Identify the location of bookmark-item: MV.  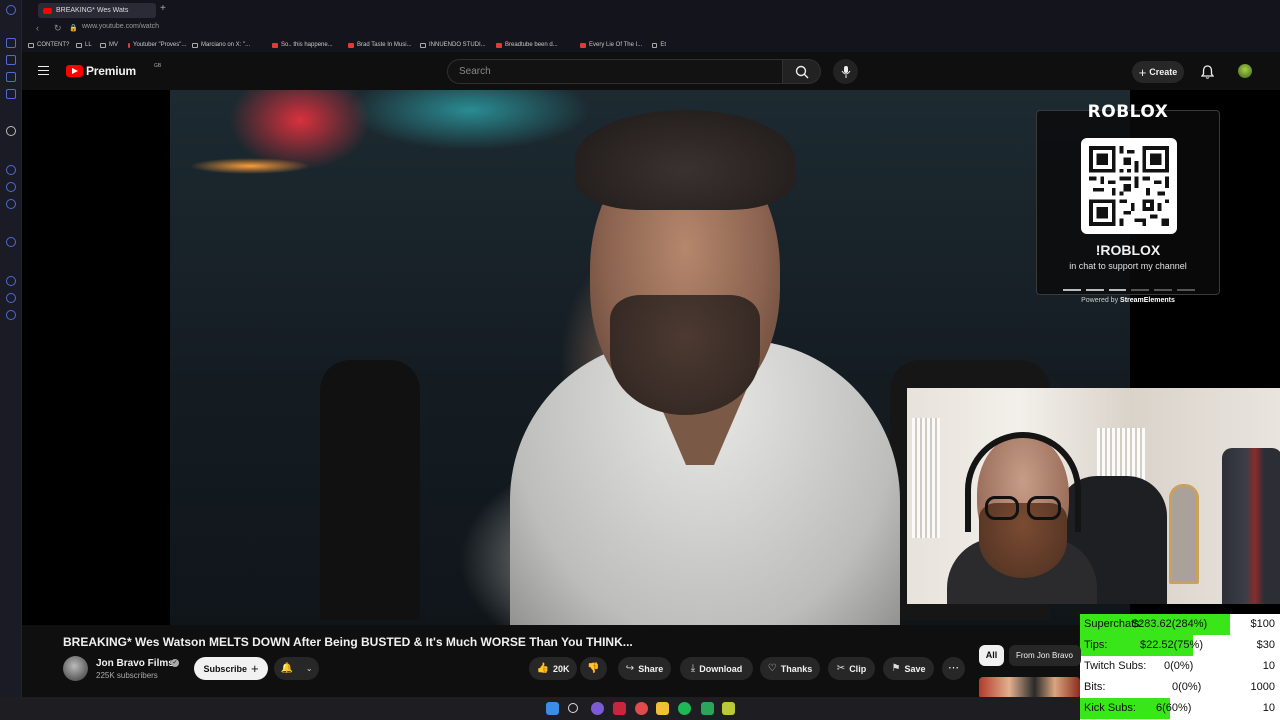
(108, 45).